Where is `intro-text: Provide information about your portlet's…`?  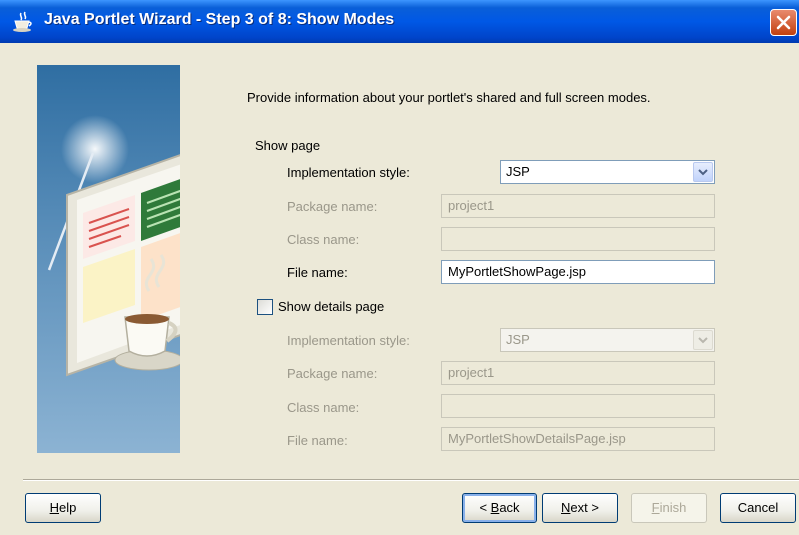
intro-text: Provide information about your portlet's… is located at coordinates (449, 97).